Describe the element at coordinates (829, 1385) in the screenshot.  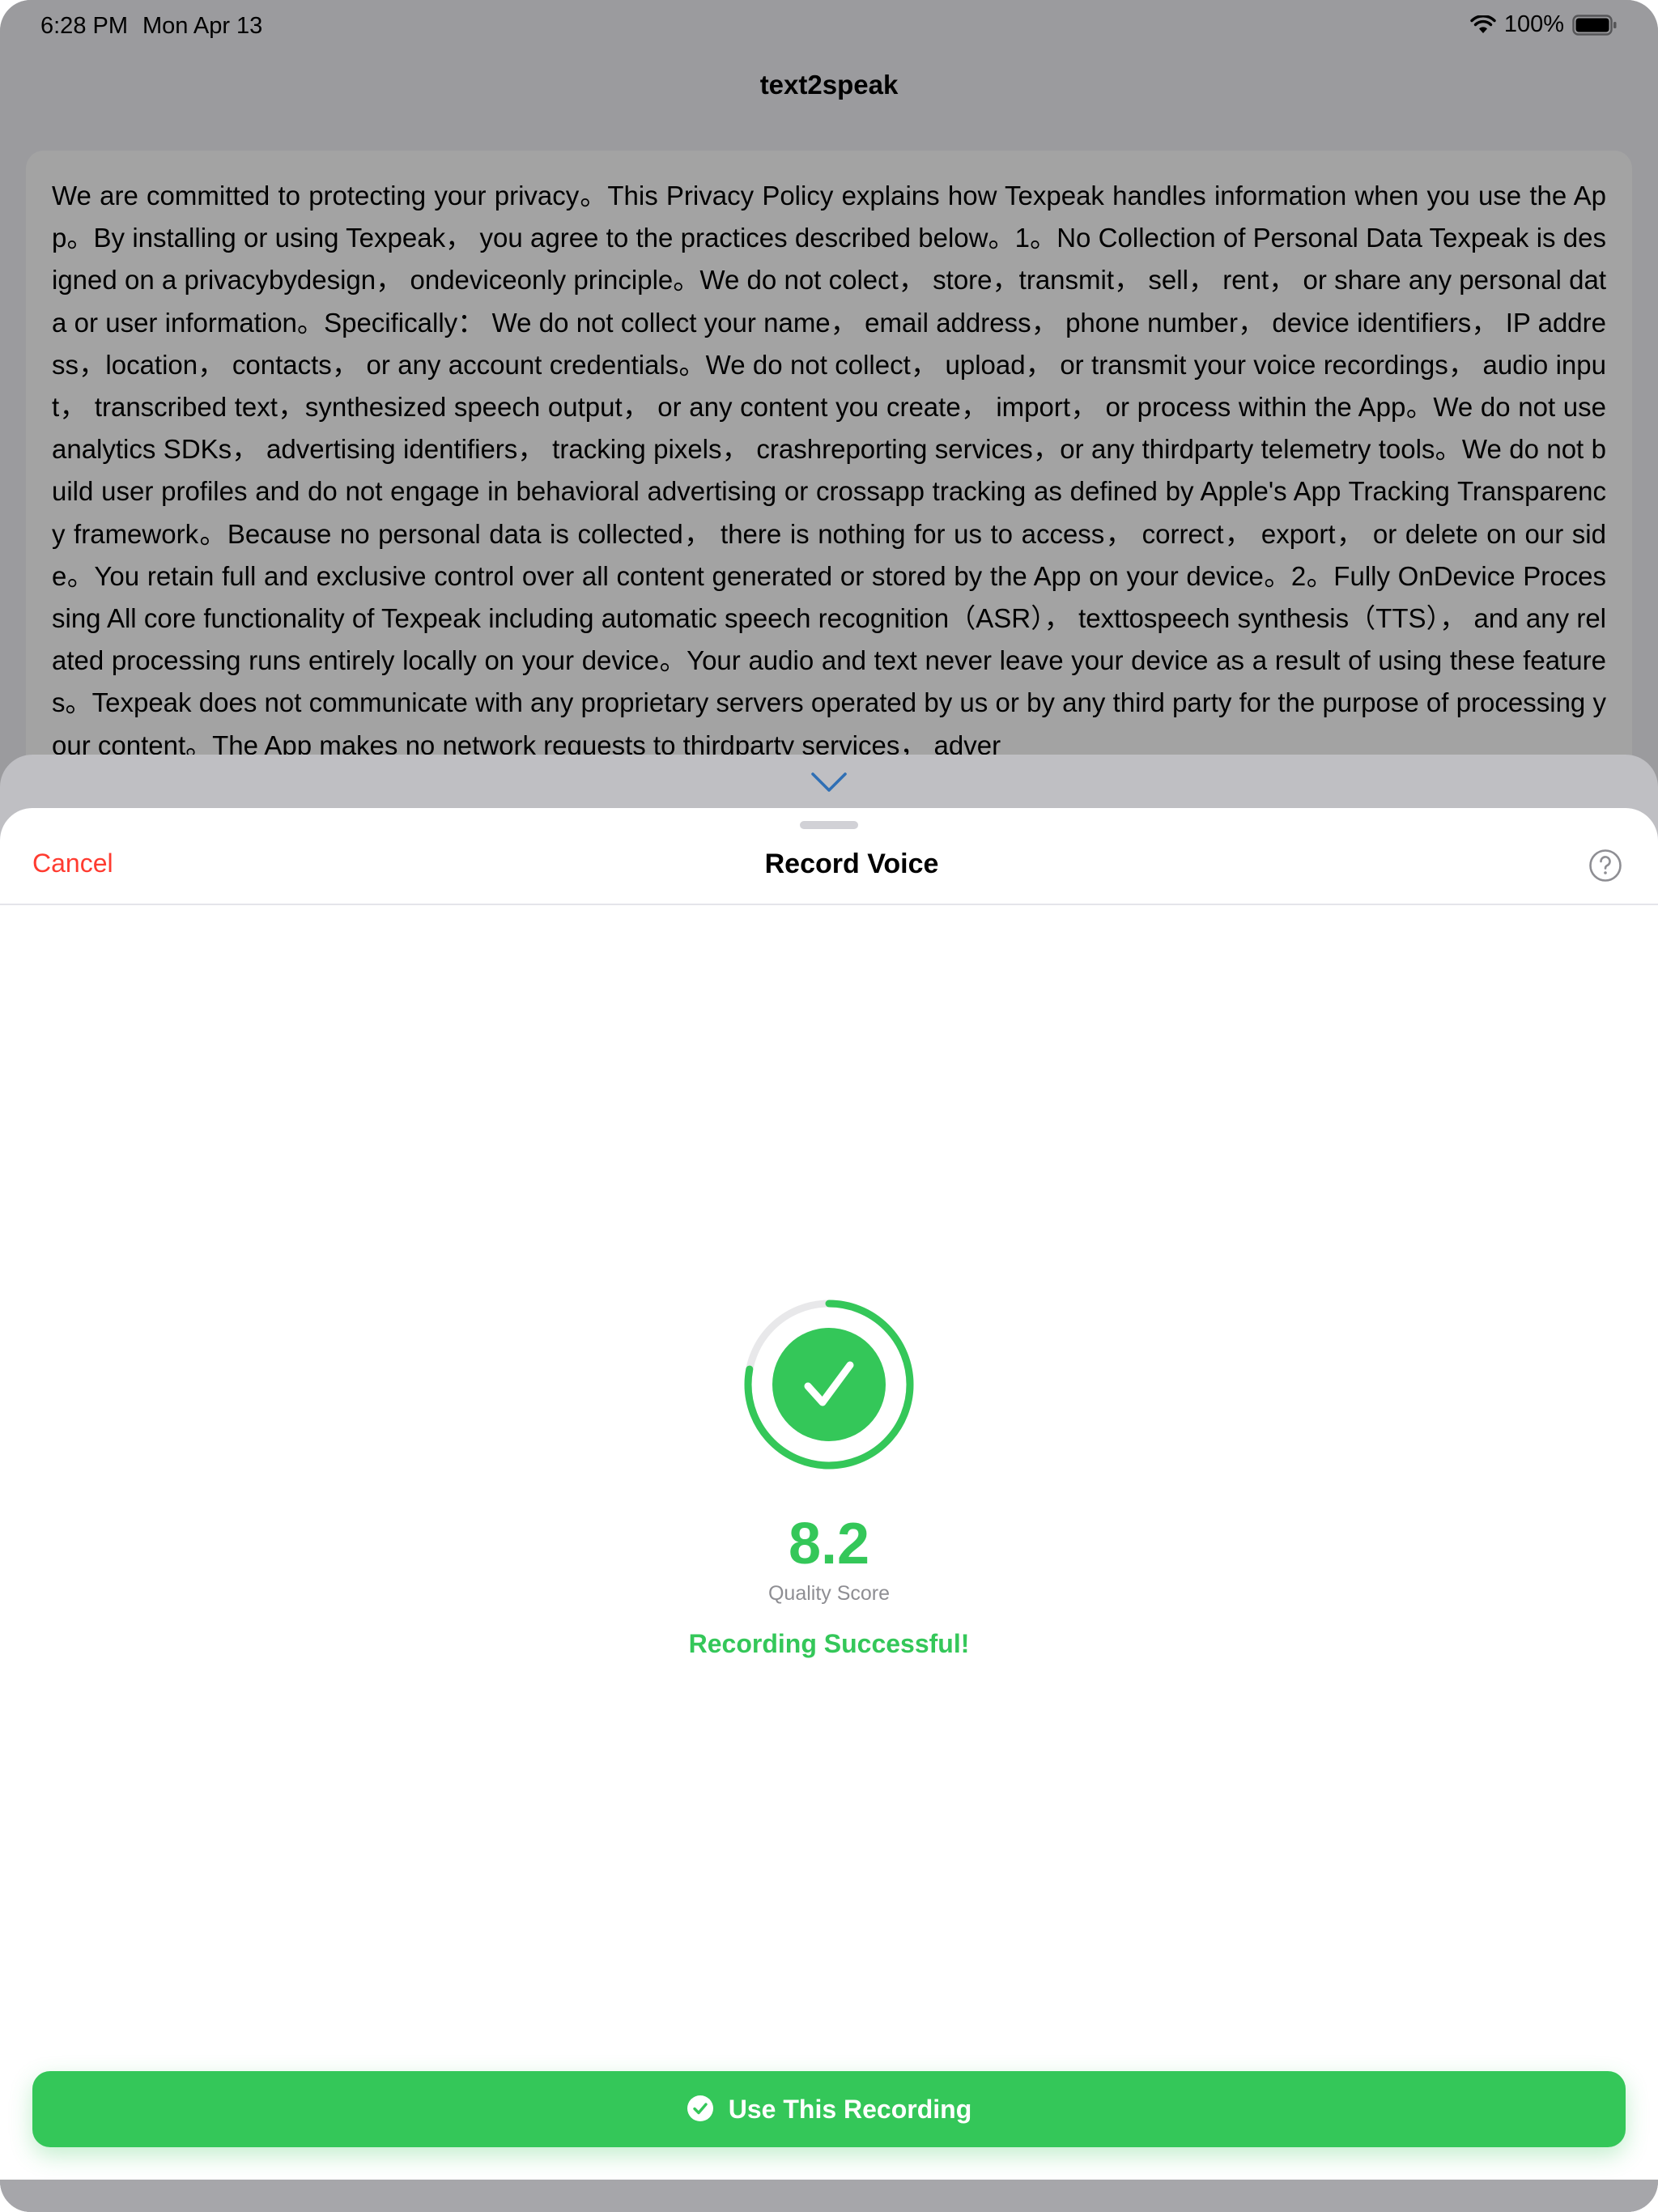
I see `result-indicator` at that location.